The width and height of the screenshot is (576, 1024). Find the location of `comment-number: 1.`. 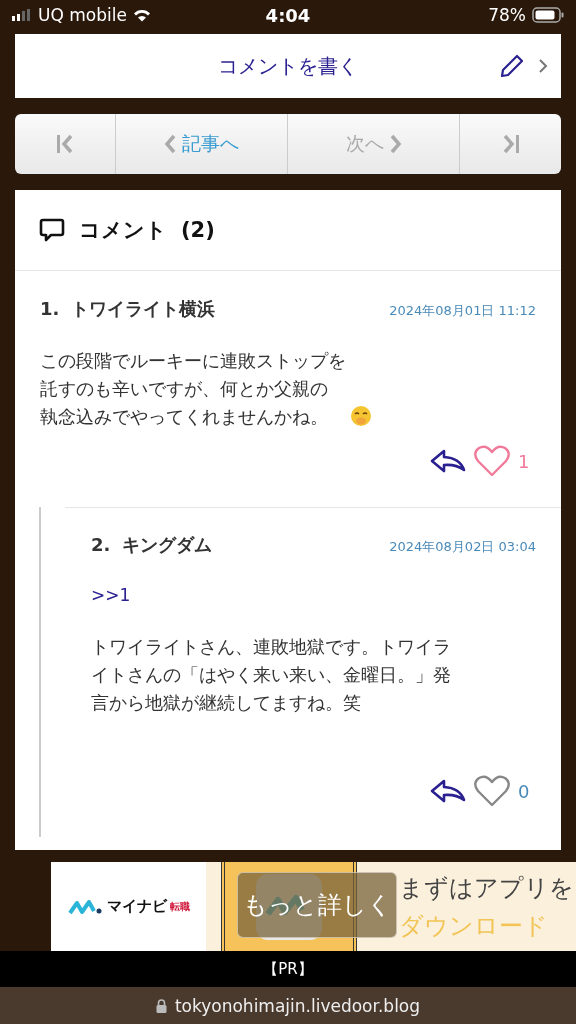

comment-number: 1. is located at coordinates (50, 308).